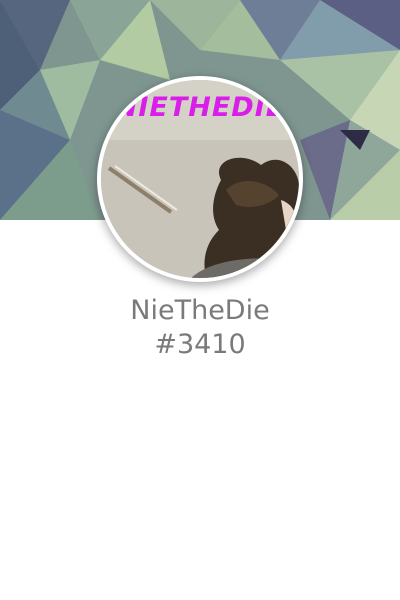 The height and width of the screenshot is (600, 400). I want to click on username: NieTheDie, so click(200, 310).